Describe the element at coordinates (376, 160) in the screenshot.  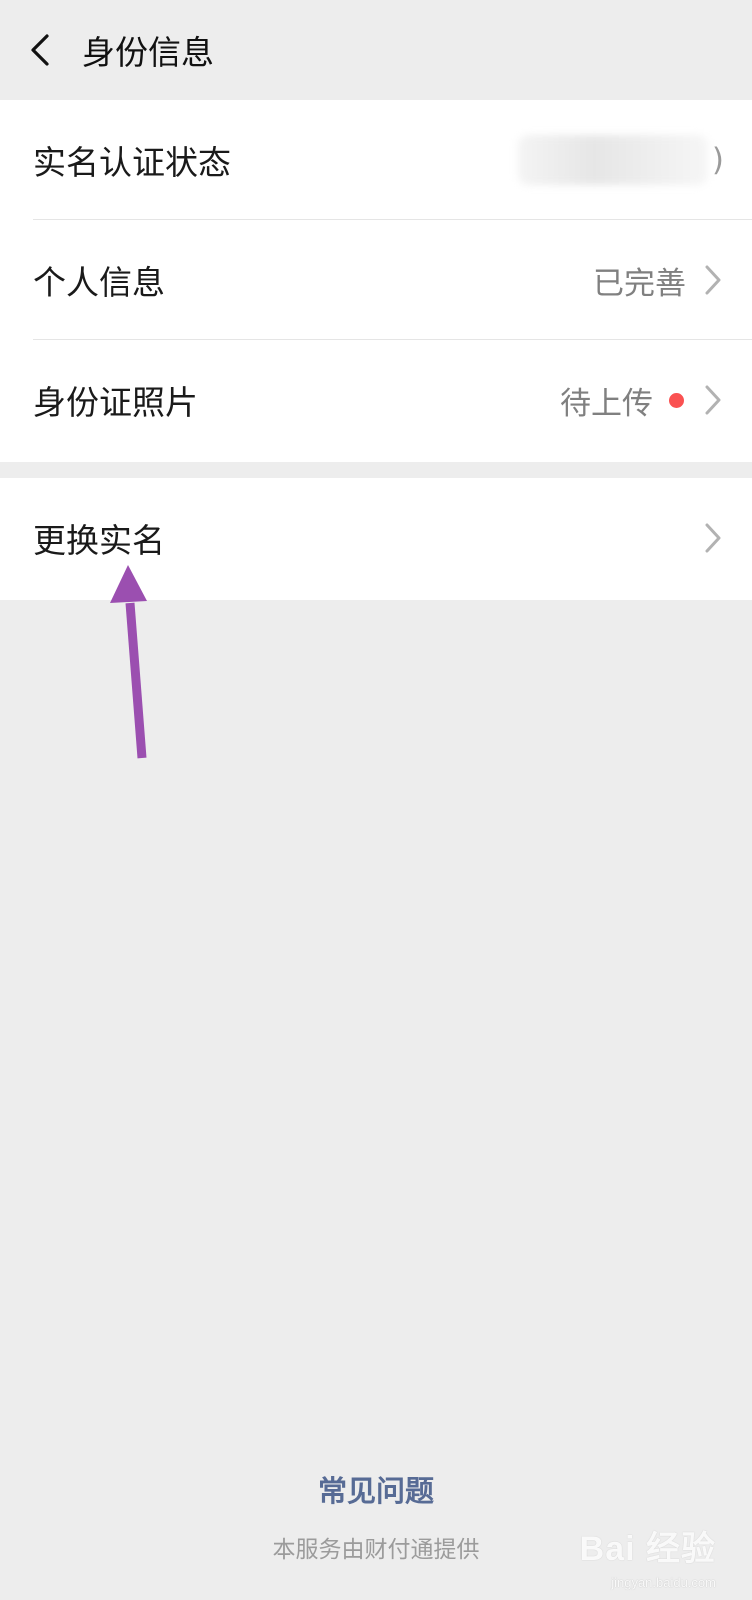
I see `row-verification-status: 实名认证状态 )` at that location.